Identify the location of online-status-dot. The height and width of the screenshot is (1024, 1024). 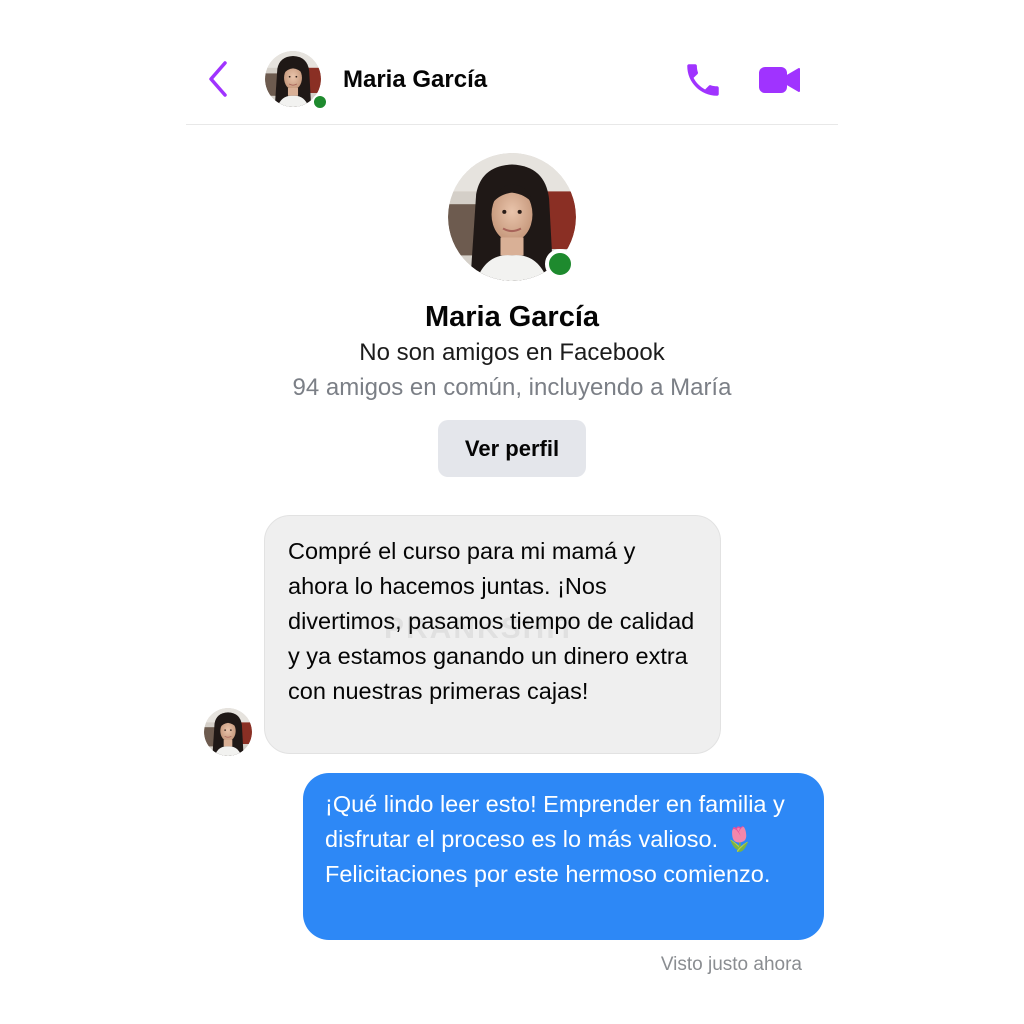
(320, 102).